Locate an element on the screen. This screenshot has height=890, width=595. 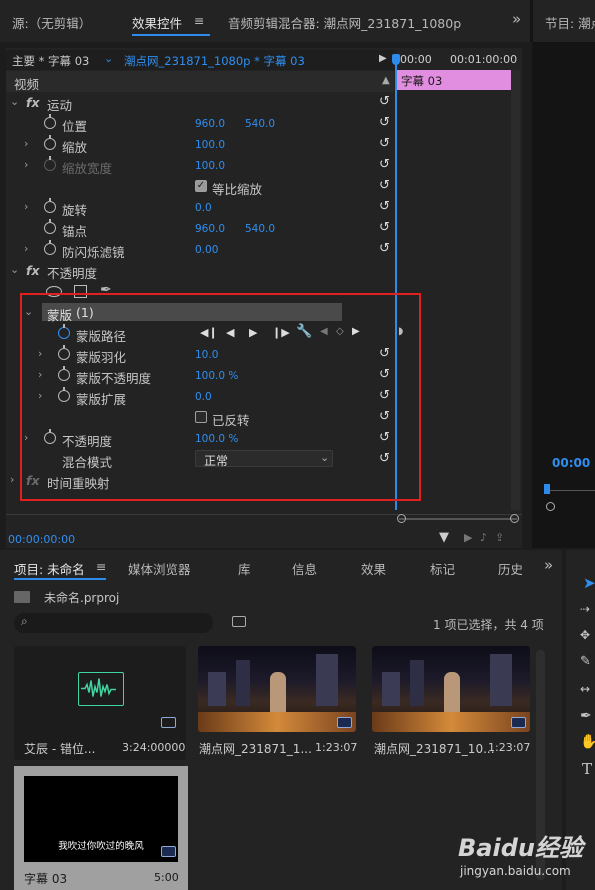
project-item-video is located at coordinates (277, 689).